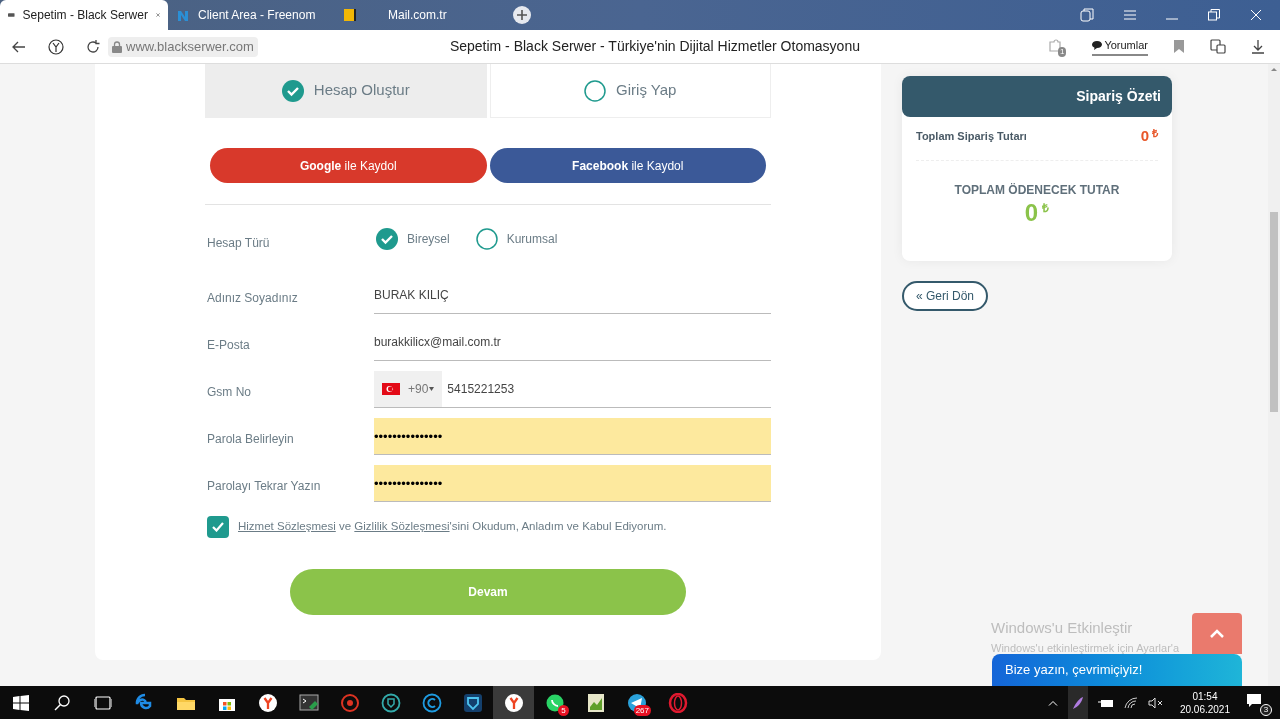  I want to click on field-label: E-Posta, so click(228, 345).